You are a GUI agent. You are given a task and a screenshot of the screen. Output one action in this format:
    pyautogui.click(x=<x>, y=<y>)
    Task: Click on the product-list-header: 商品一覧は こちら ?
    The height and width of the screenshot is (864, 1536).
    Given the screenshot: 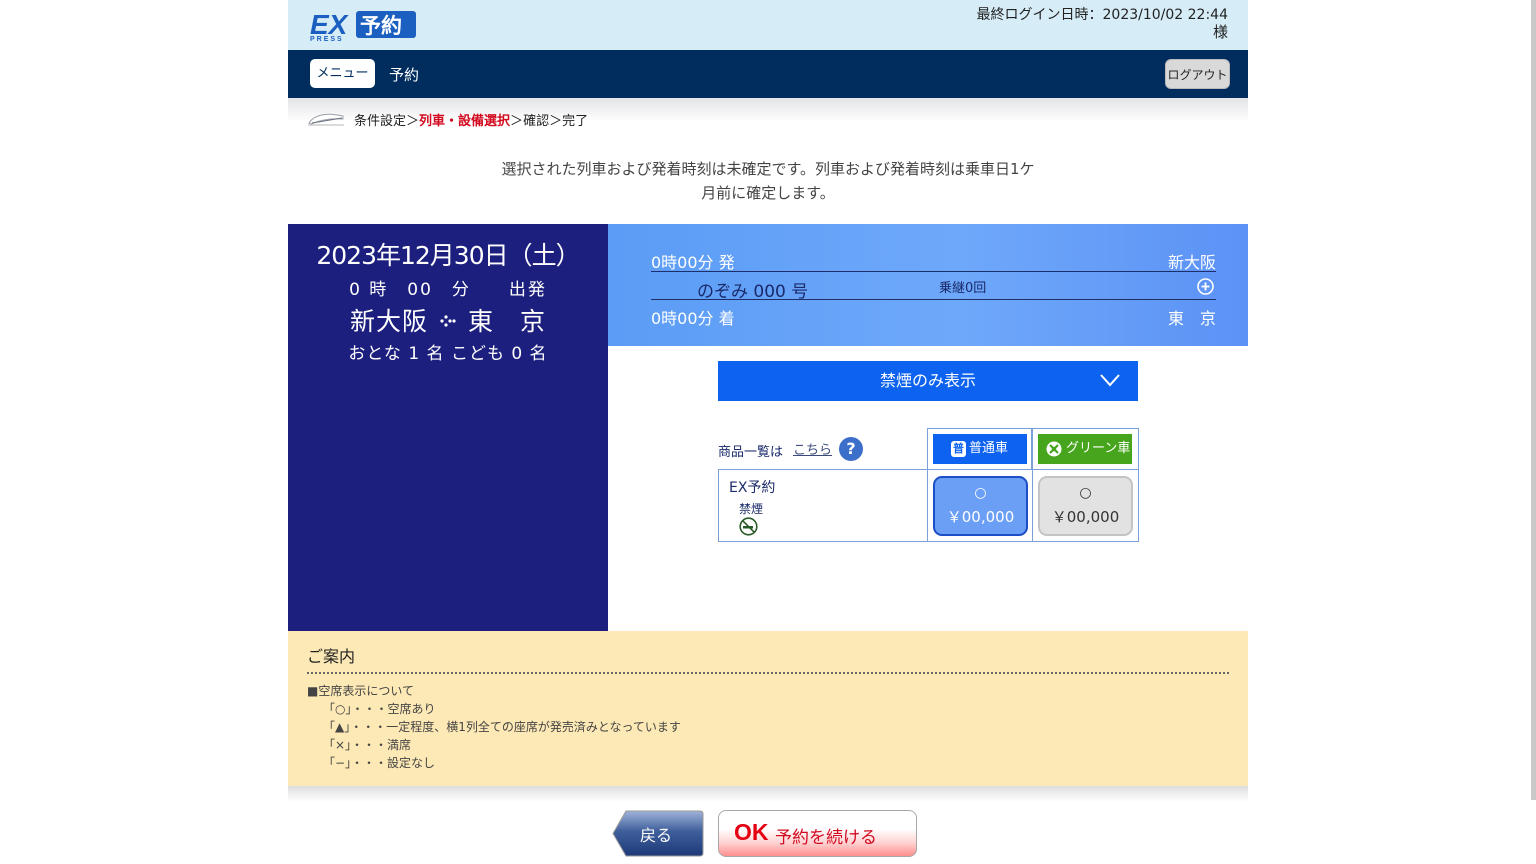 What is the action you would take?
    pyautogui.click(x=822, y=448)
    